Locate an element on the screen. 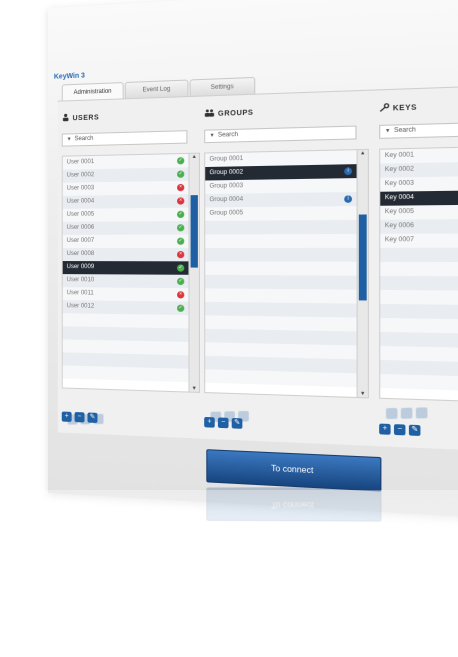 The width and height of the screenshot is (458, 657). users-title: USERS is located at coordinates (80, 117).